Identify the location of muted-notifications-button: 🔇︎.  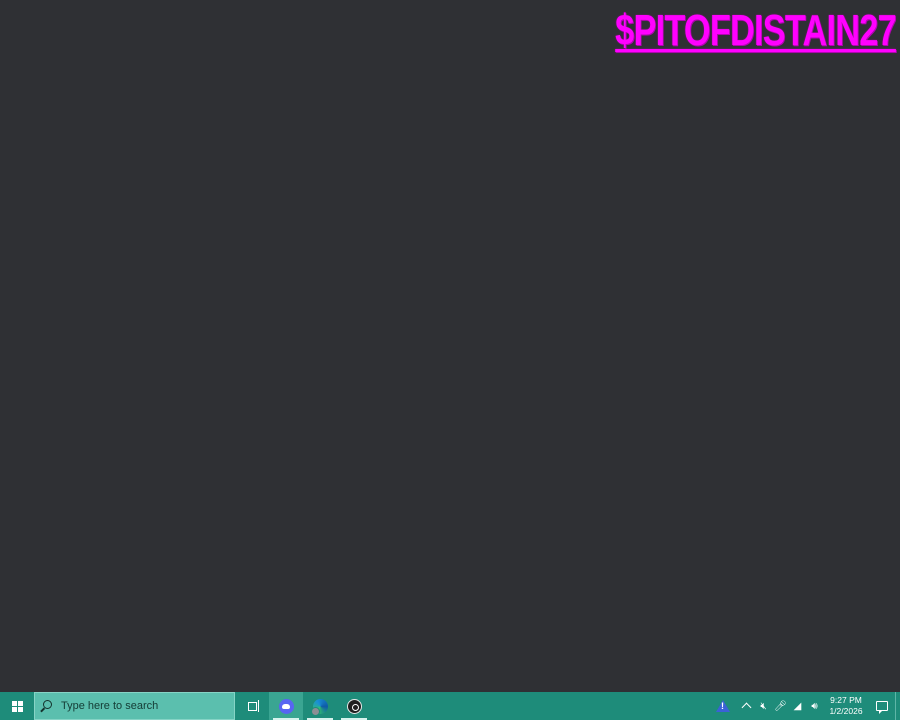
(763, 706).